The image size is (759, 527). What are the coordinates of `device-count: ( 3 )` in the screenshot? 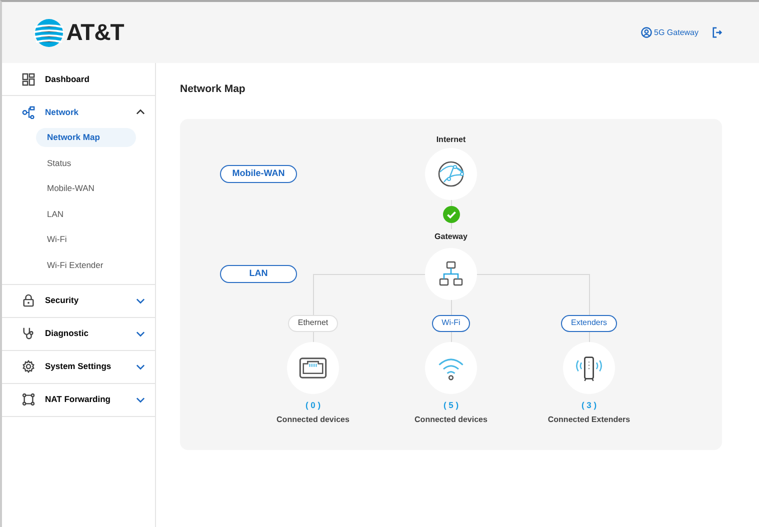 It's located at (589, 405).